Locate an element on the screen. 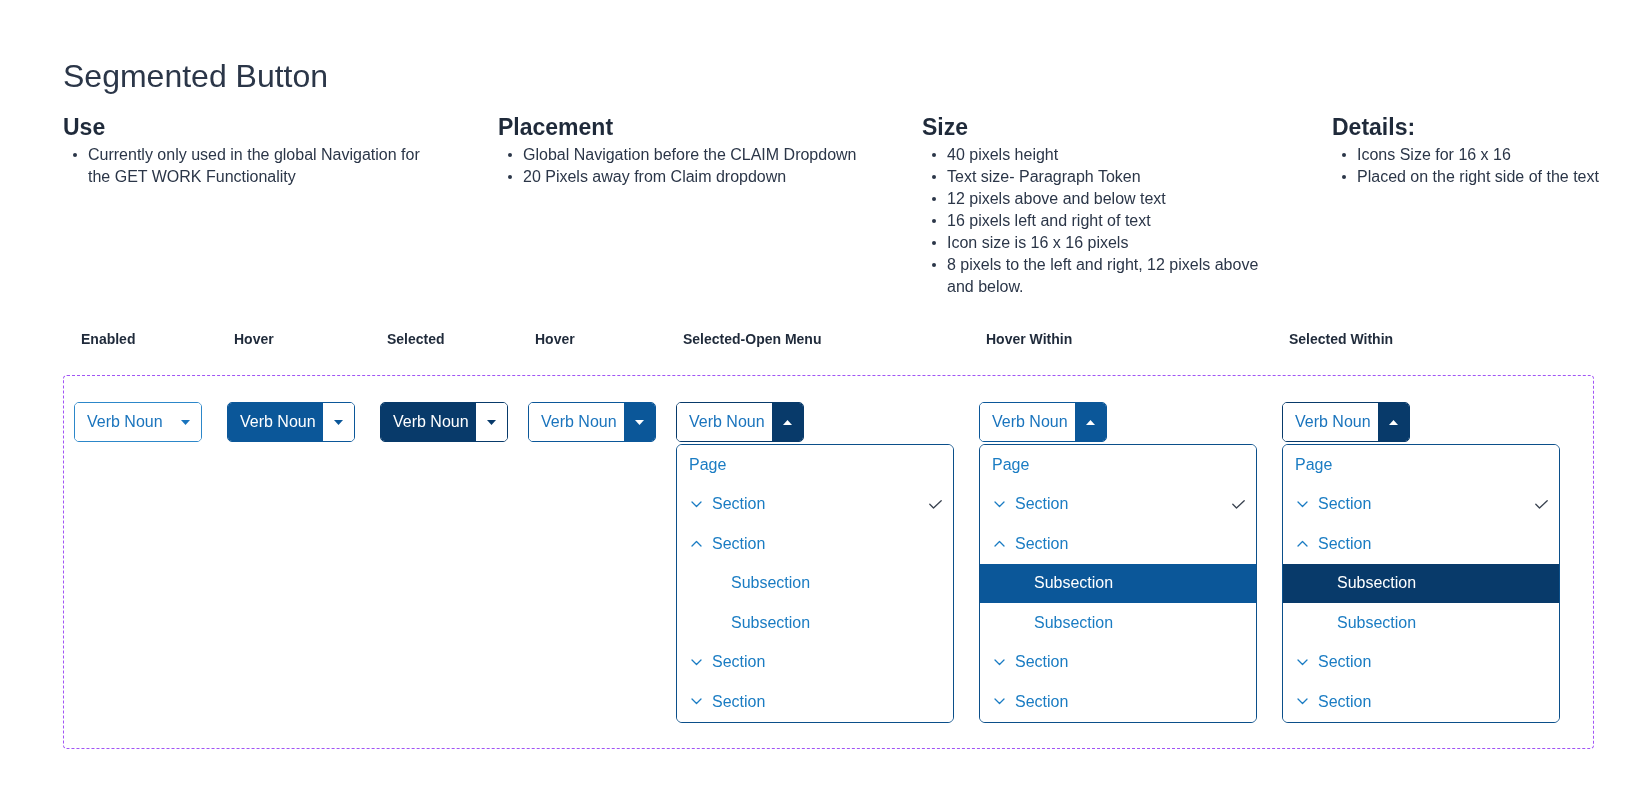 The height and width of the screenshot is (786, 1648). state-label: Selected Within is located at coordinates (1341, 339).